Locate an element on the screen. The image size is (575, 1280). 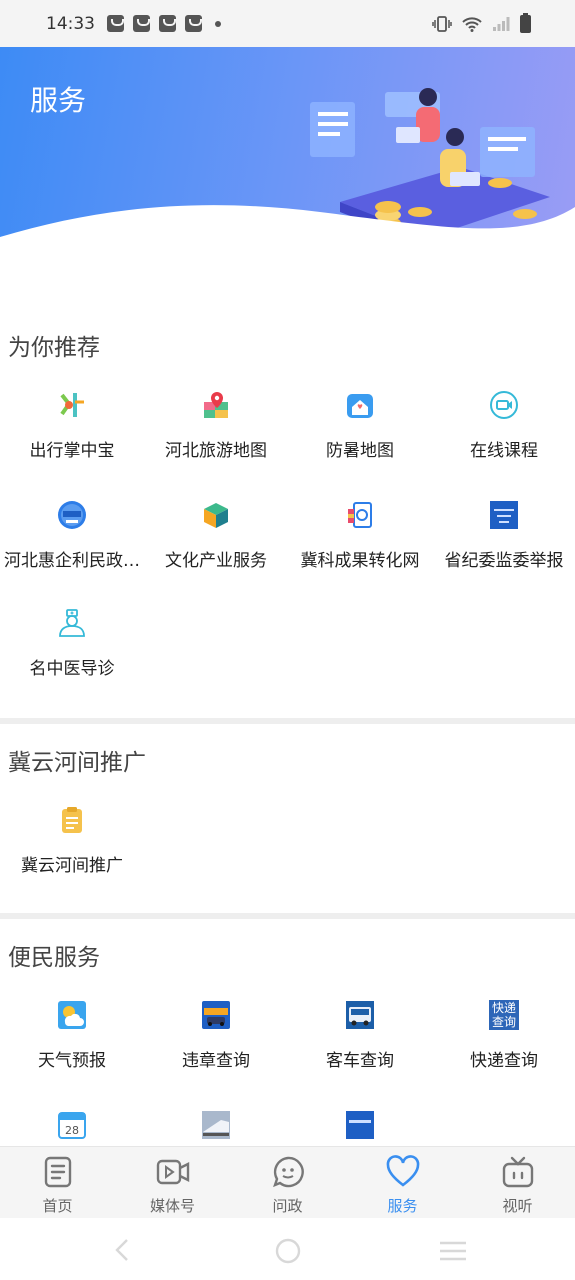
service-item-bus: 客车查询 is located at coordinates (360, 1050).